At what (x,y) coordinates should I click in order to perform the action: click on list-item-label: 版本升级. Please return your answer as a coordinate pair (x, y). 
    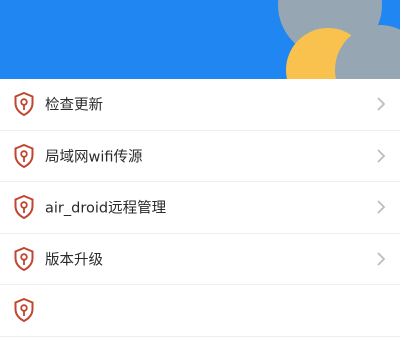
    Looking at the image, I should click on (74, 260).